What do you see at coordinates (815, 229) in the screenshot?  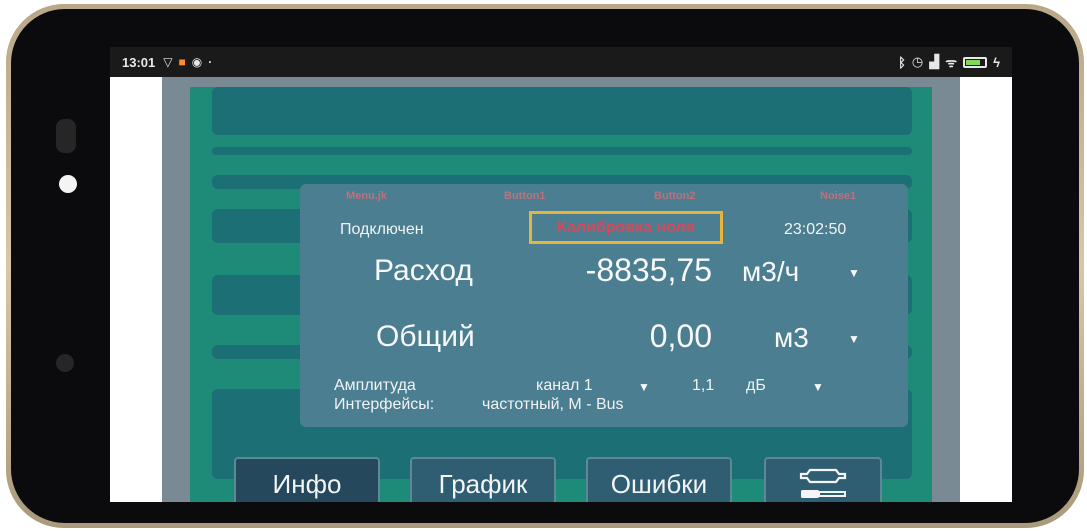 I see `device-time: 23:02:50` at bounding box center [815, 229].